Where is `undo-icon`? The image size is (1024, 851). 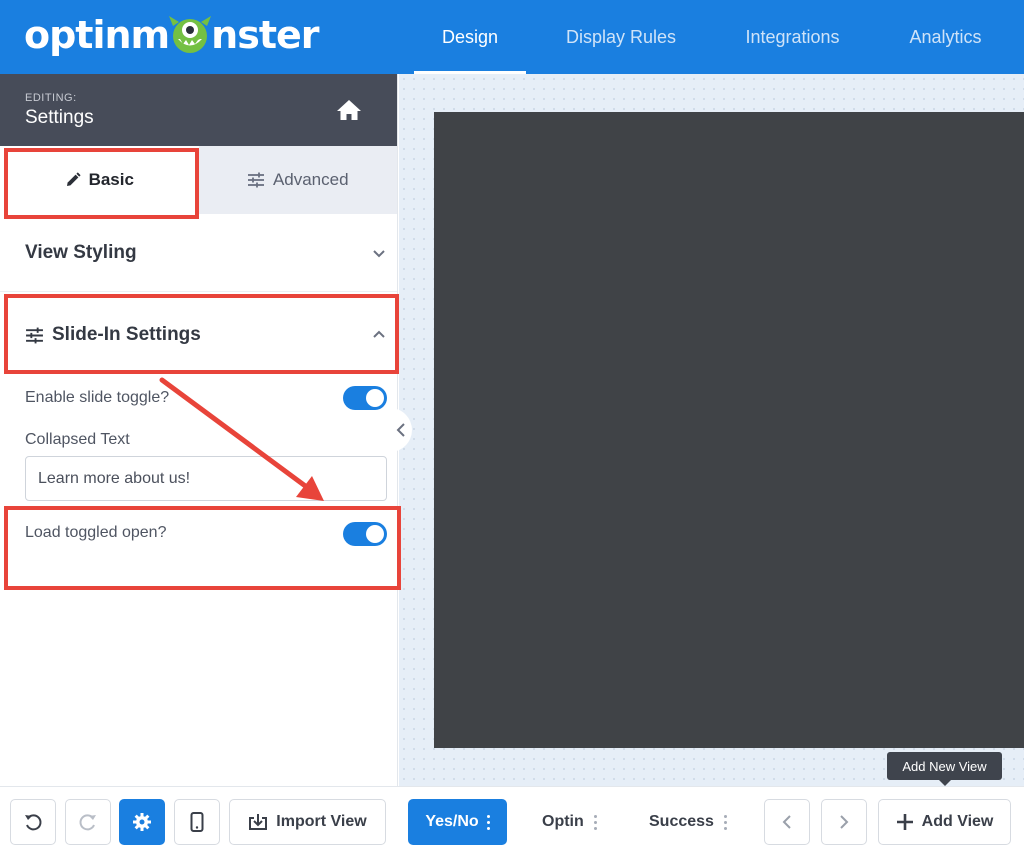 undo-icon is located at coordinates (33, 822).